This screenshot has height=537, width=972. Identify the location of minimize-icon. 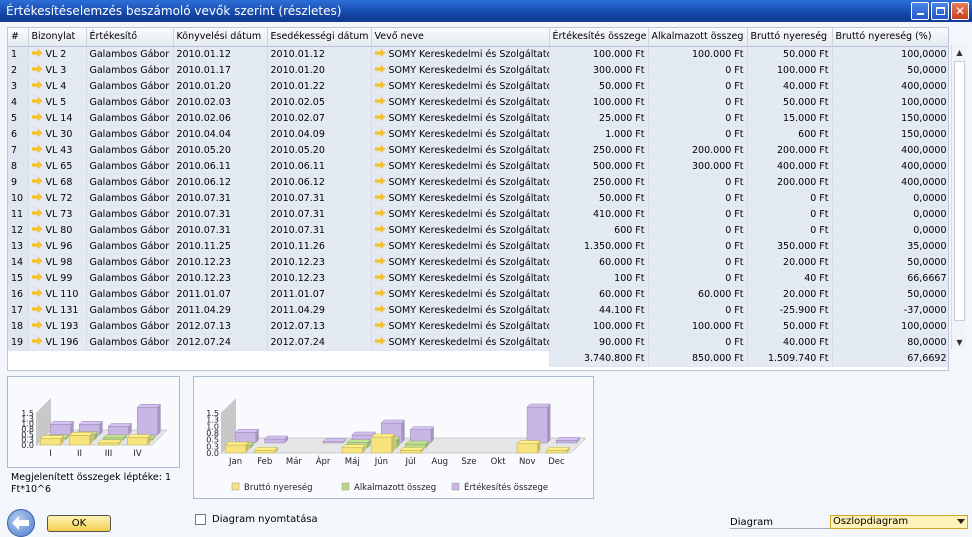
(920, 14).